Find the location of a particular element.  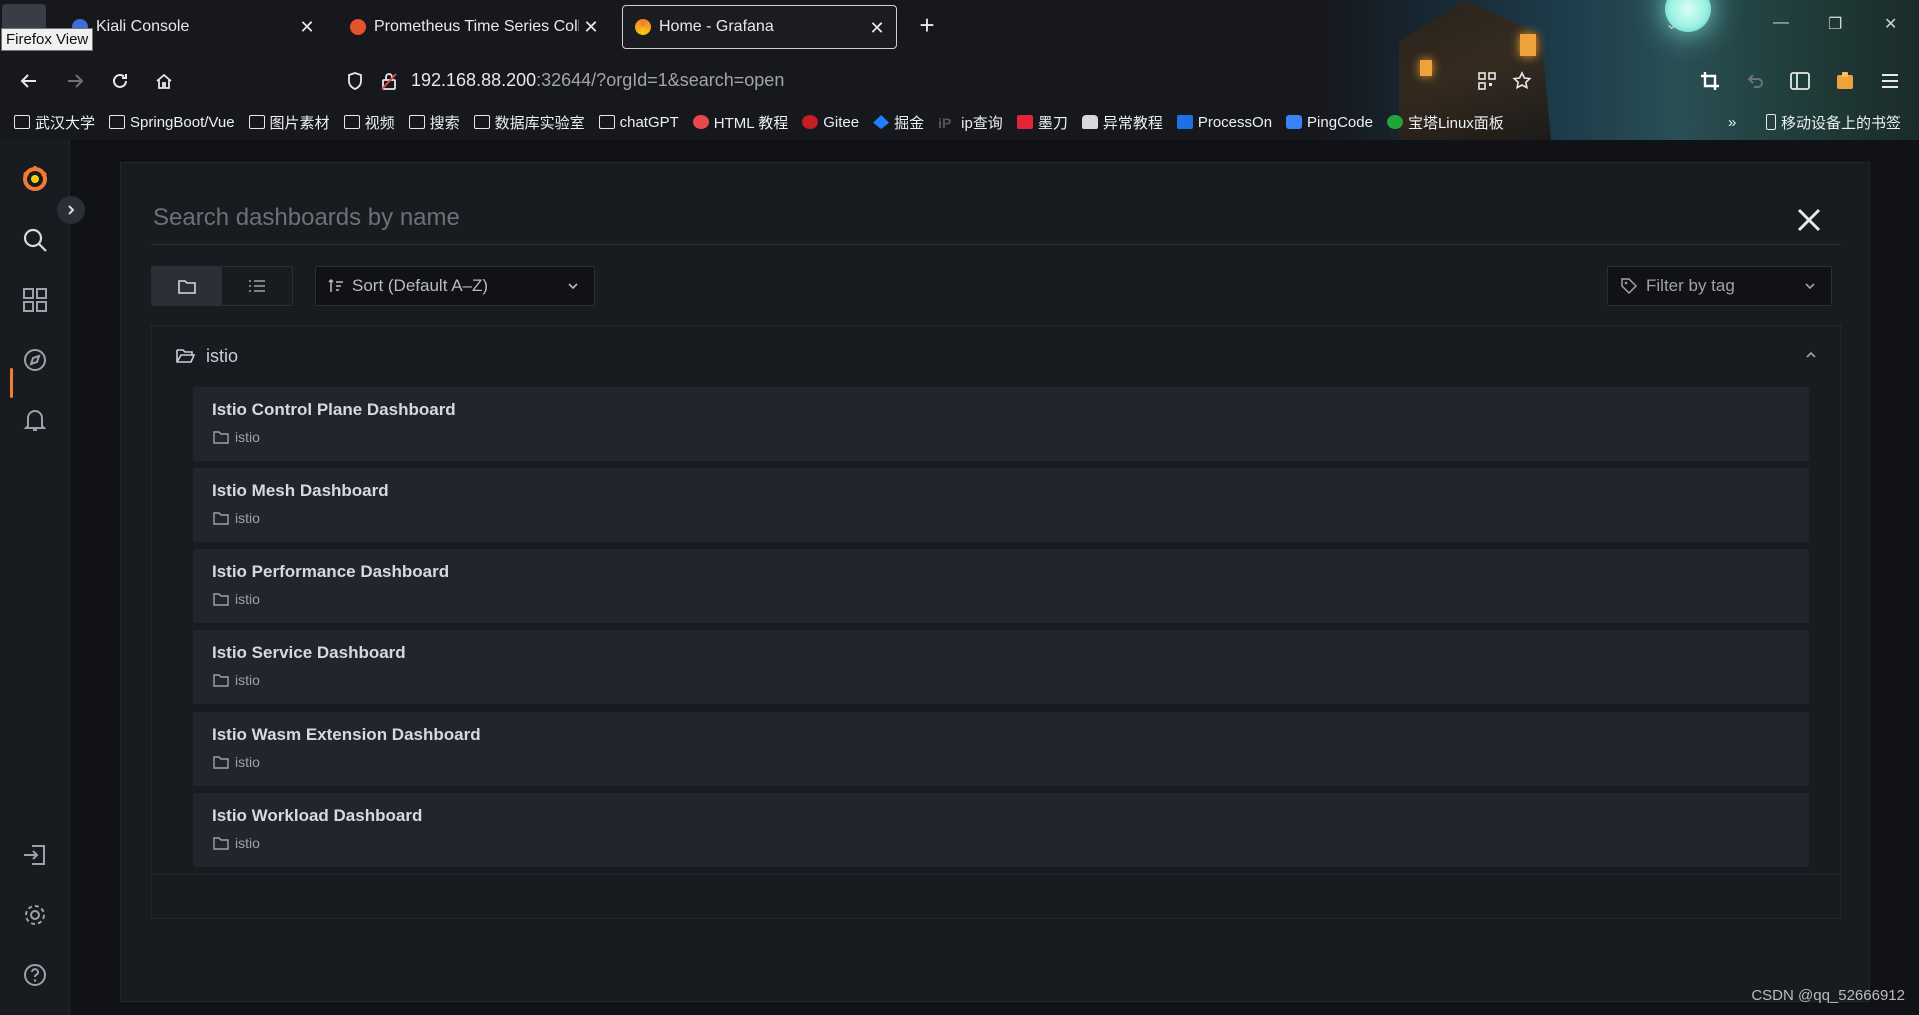

forward-button is located at coordinates (75, 81).